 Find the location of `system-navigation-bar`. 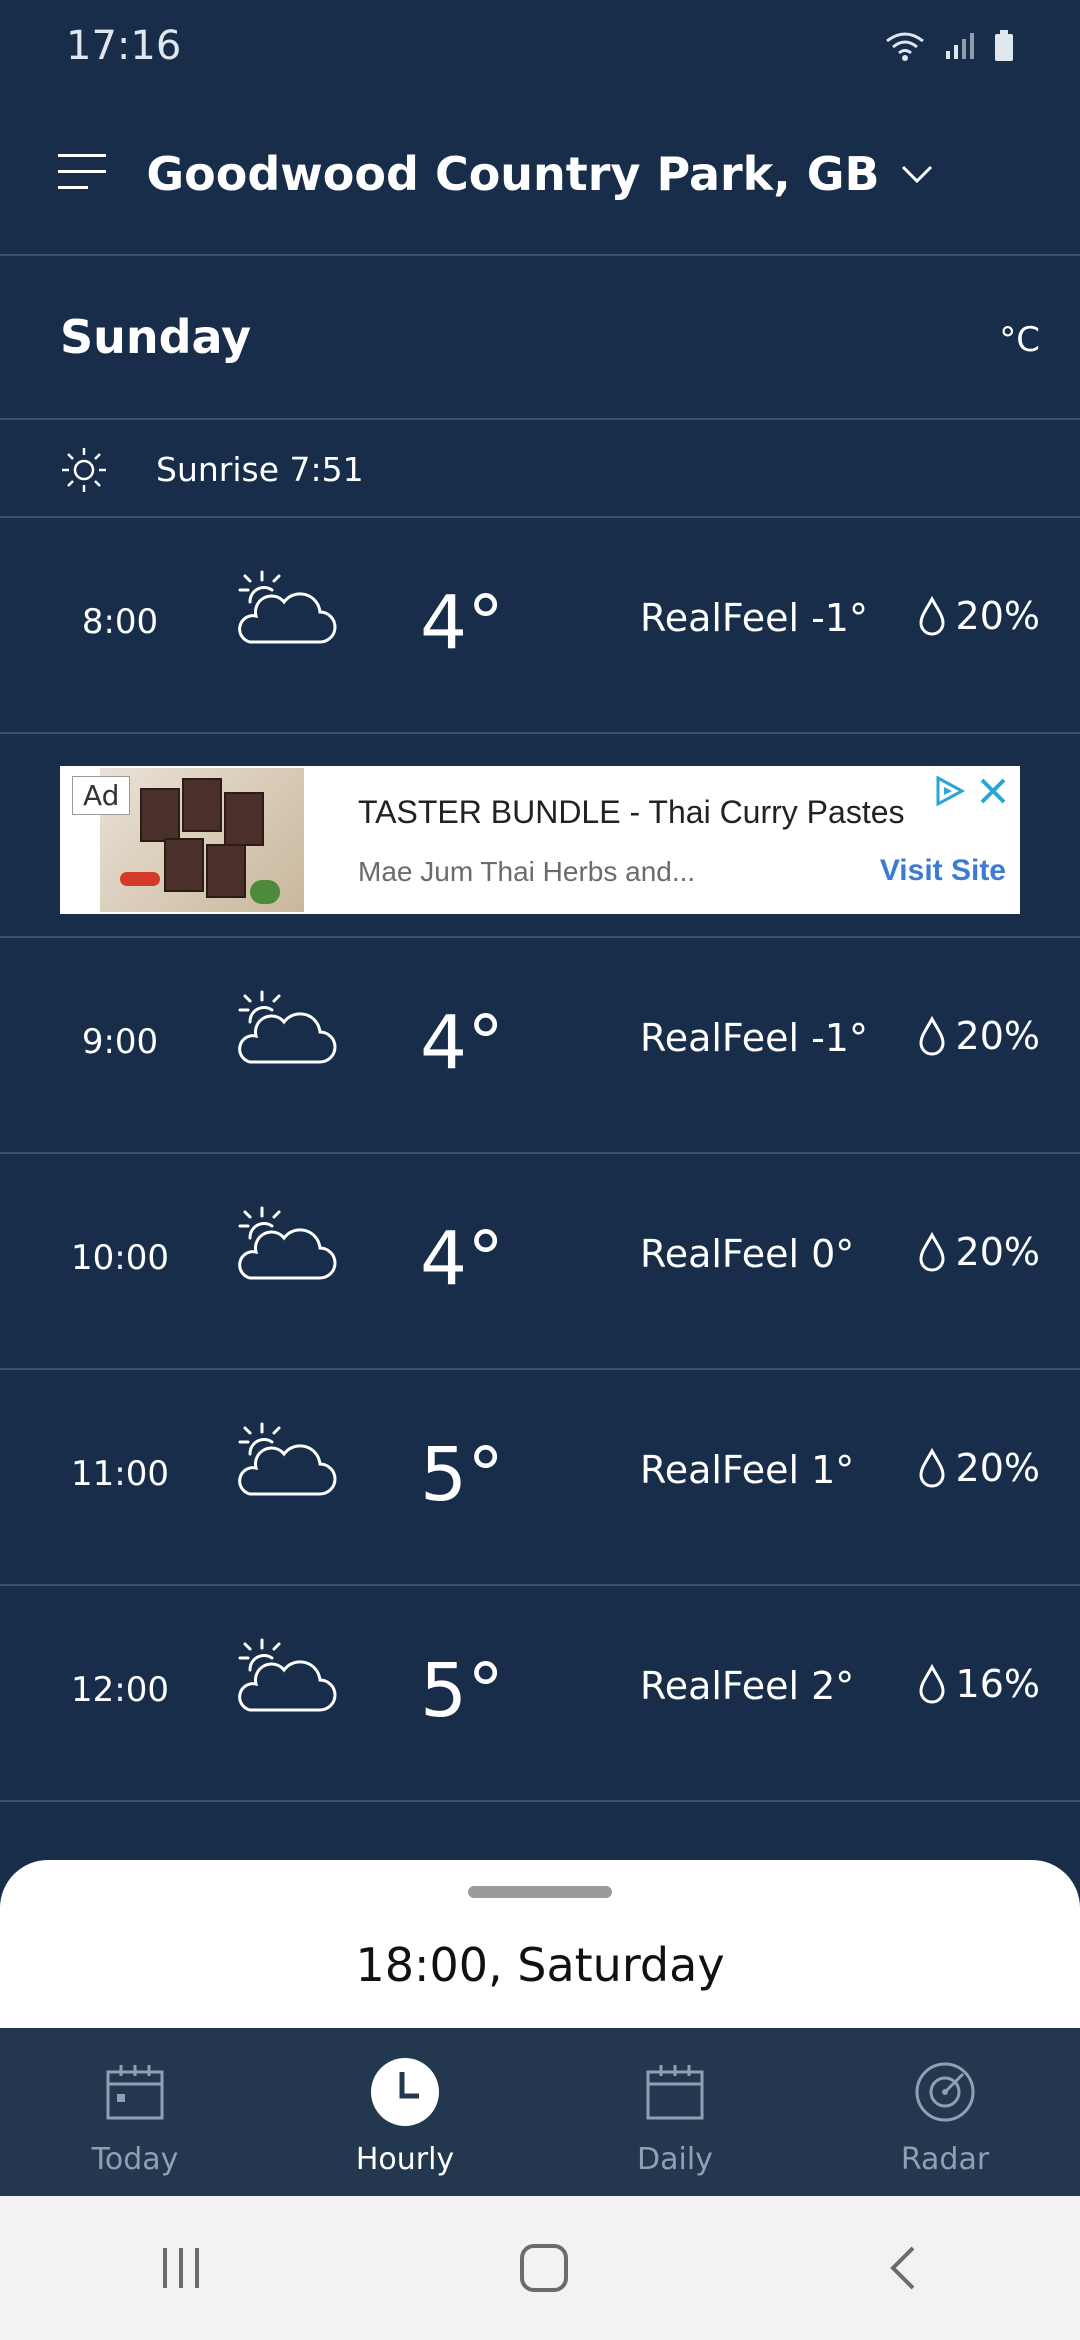

system-navigation-bar is located at coordinates (540, 2268).